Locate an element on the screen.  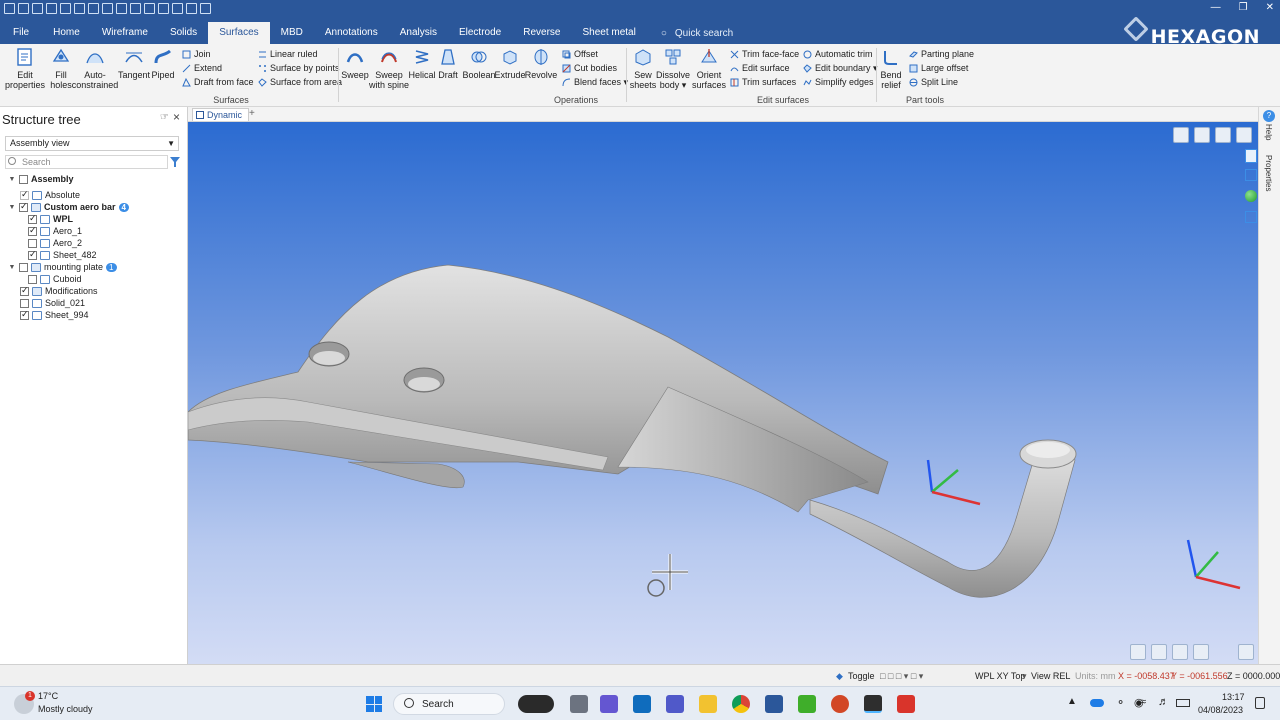
parting-plane-button: Parting plane is located at coordinates (941, 54).